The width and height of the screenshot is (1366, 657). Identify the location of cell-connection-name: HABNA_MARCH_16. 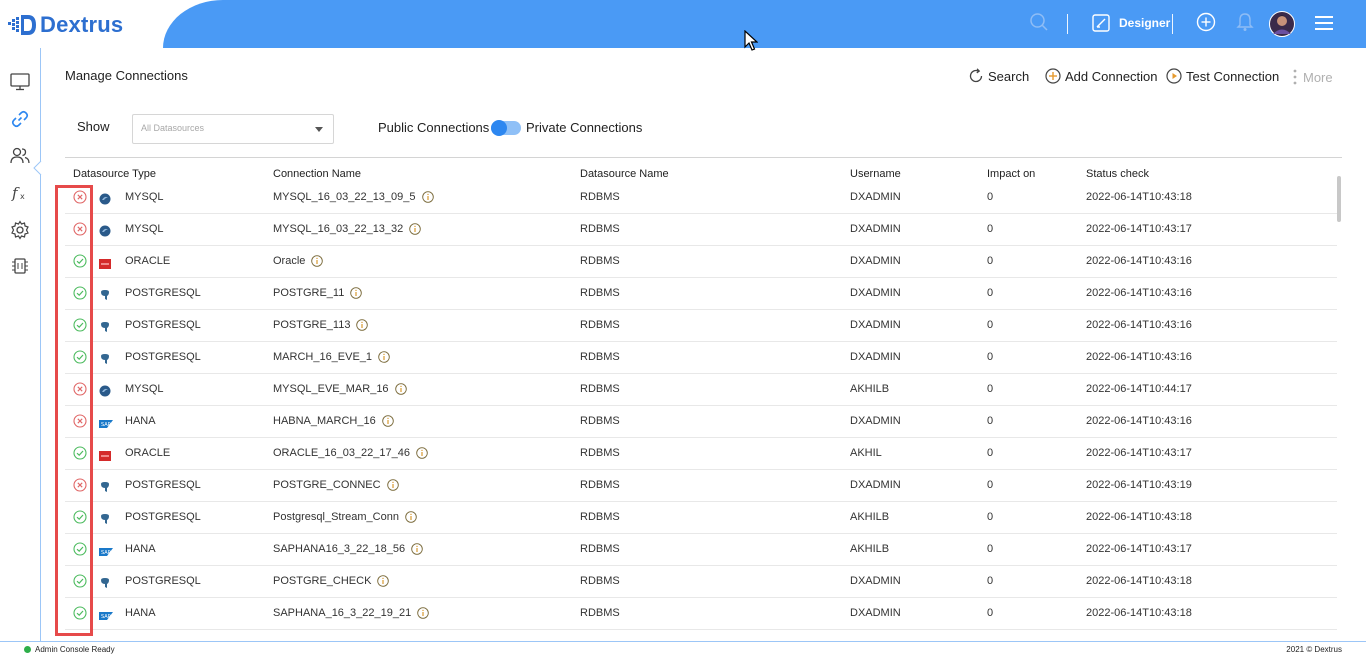
(333, 421).